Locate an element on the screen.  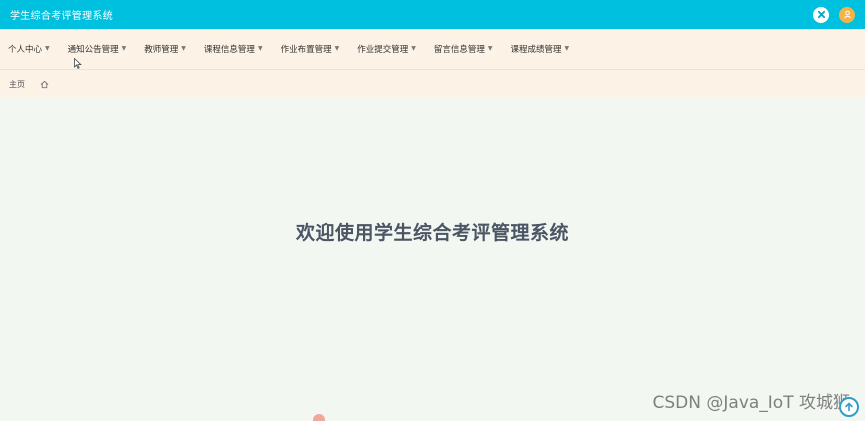
nav-item-course-grade-management: 课程成绩管理 ▼ is located at coordinates (540, 49).